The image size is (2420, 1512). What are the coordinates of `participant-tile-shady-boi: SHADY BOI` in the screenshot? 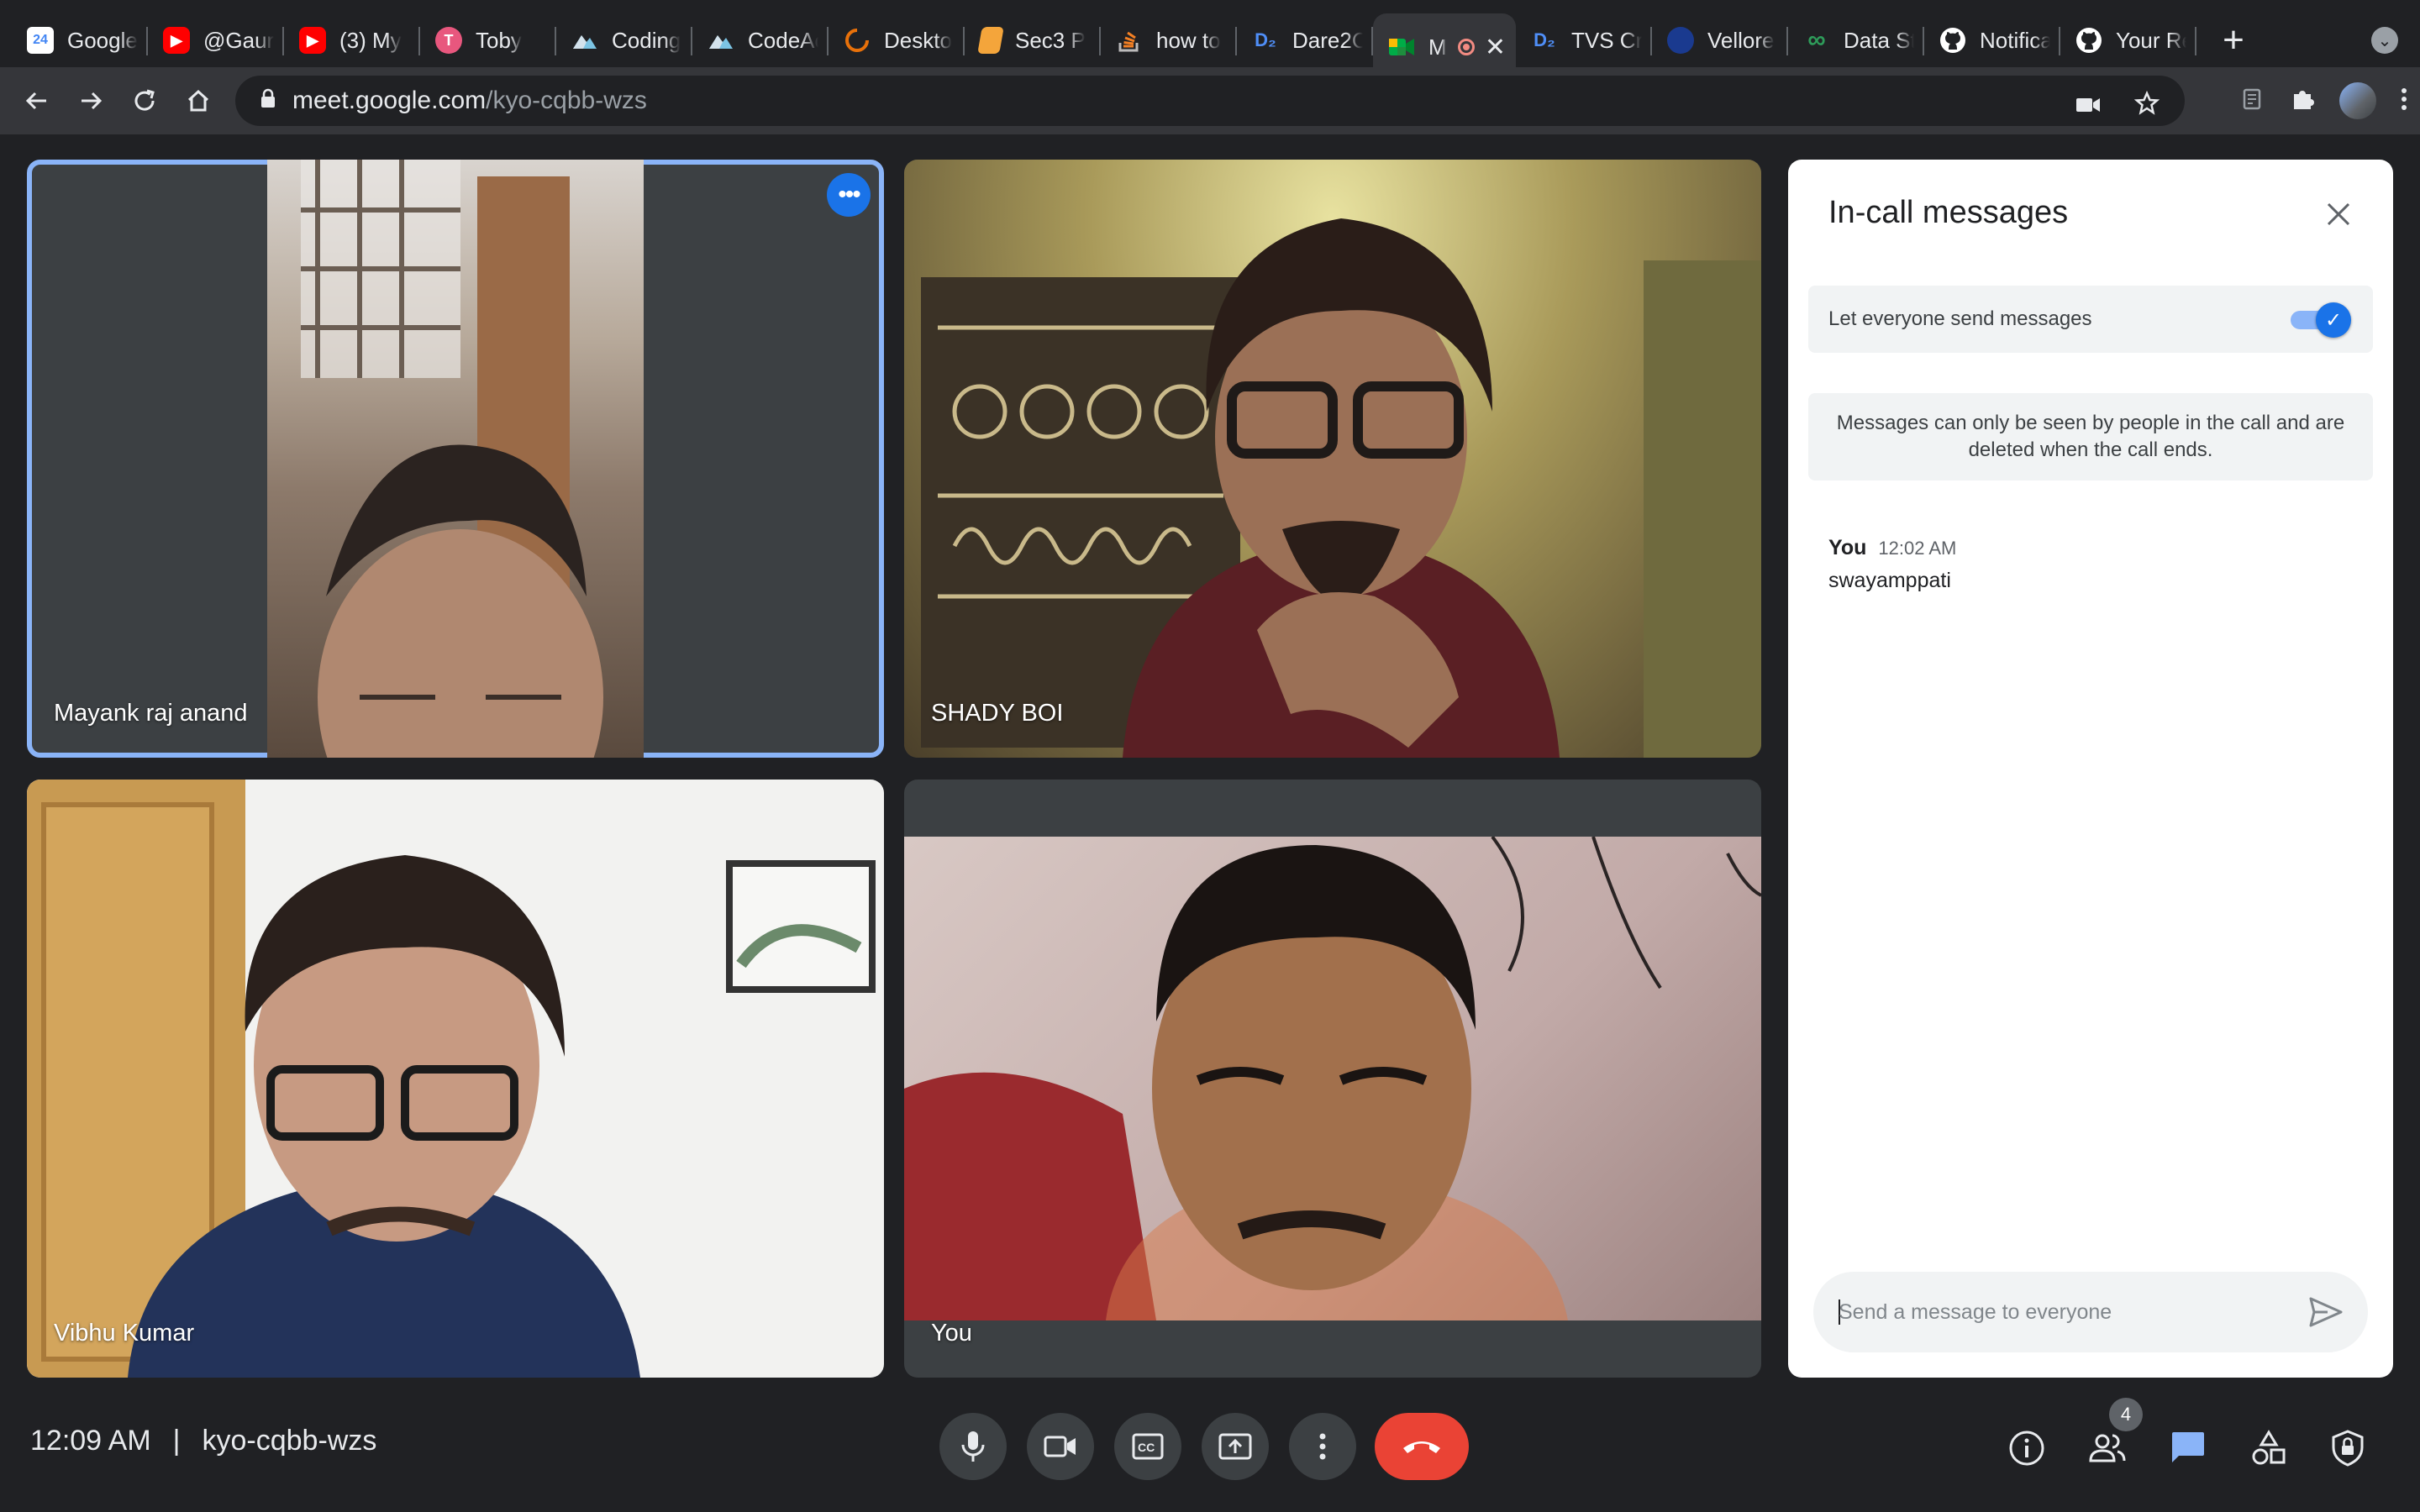 It's located at (1332, 459).